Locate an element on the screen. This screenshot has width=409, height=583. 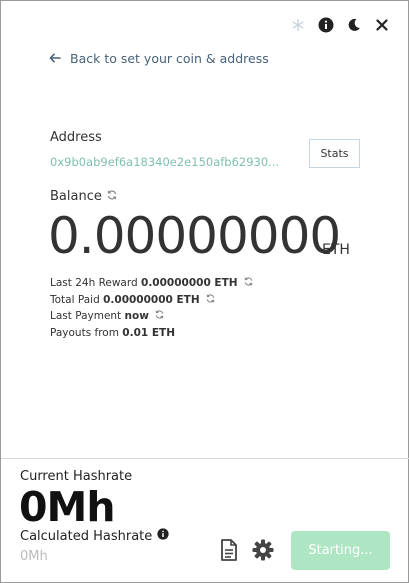
info-row-total-paid: Total Paid 0.00000000 ETH is located at coordinates (151, 300).